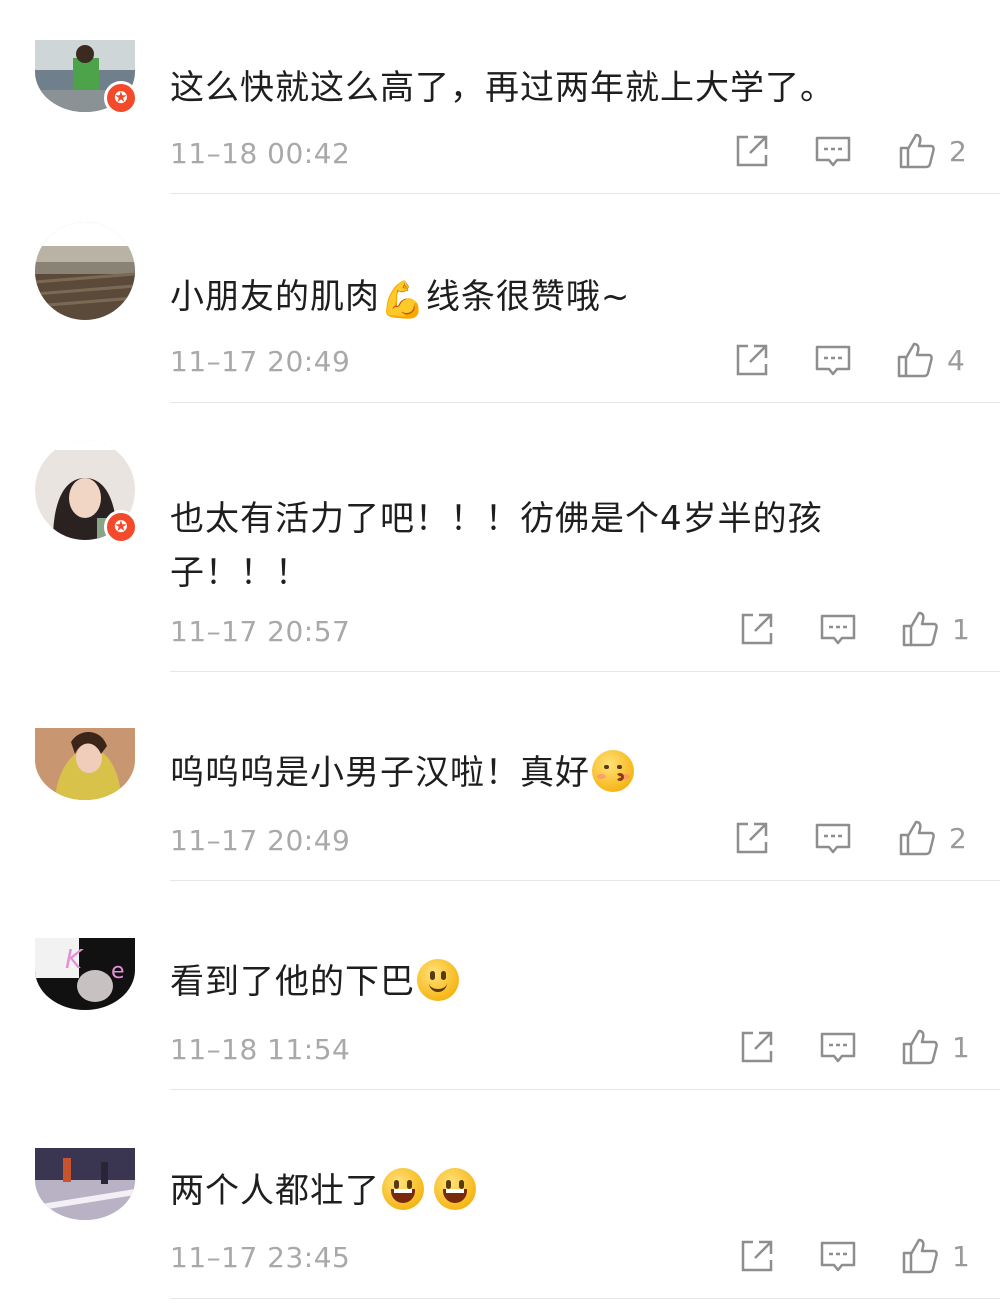 The image size is (1000, 1306). What do you see at coordinates (520, 982) in the screenshot?
I see `comment-text: 看到了他的下巴` at bounding box center [520, 982].